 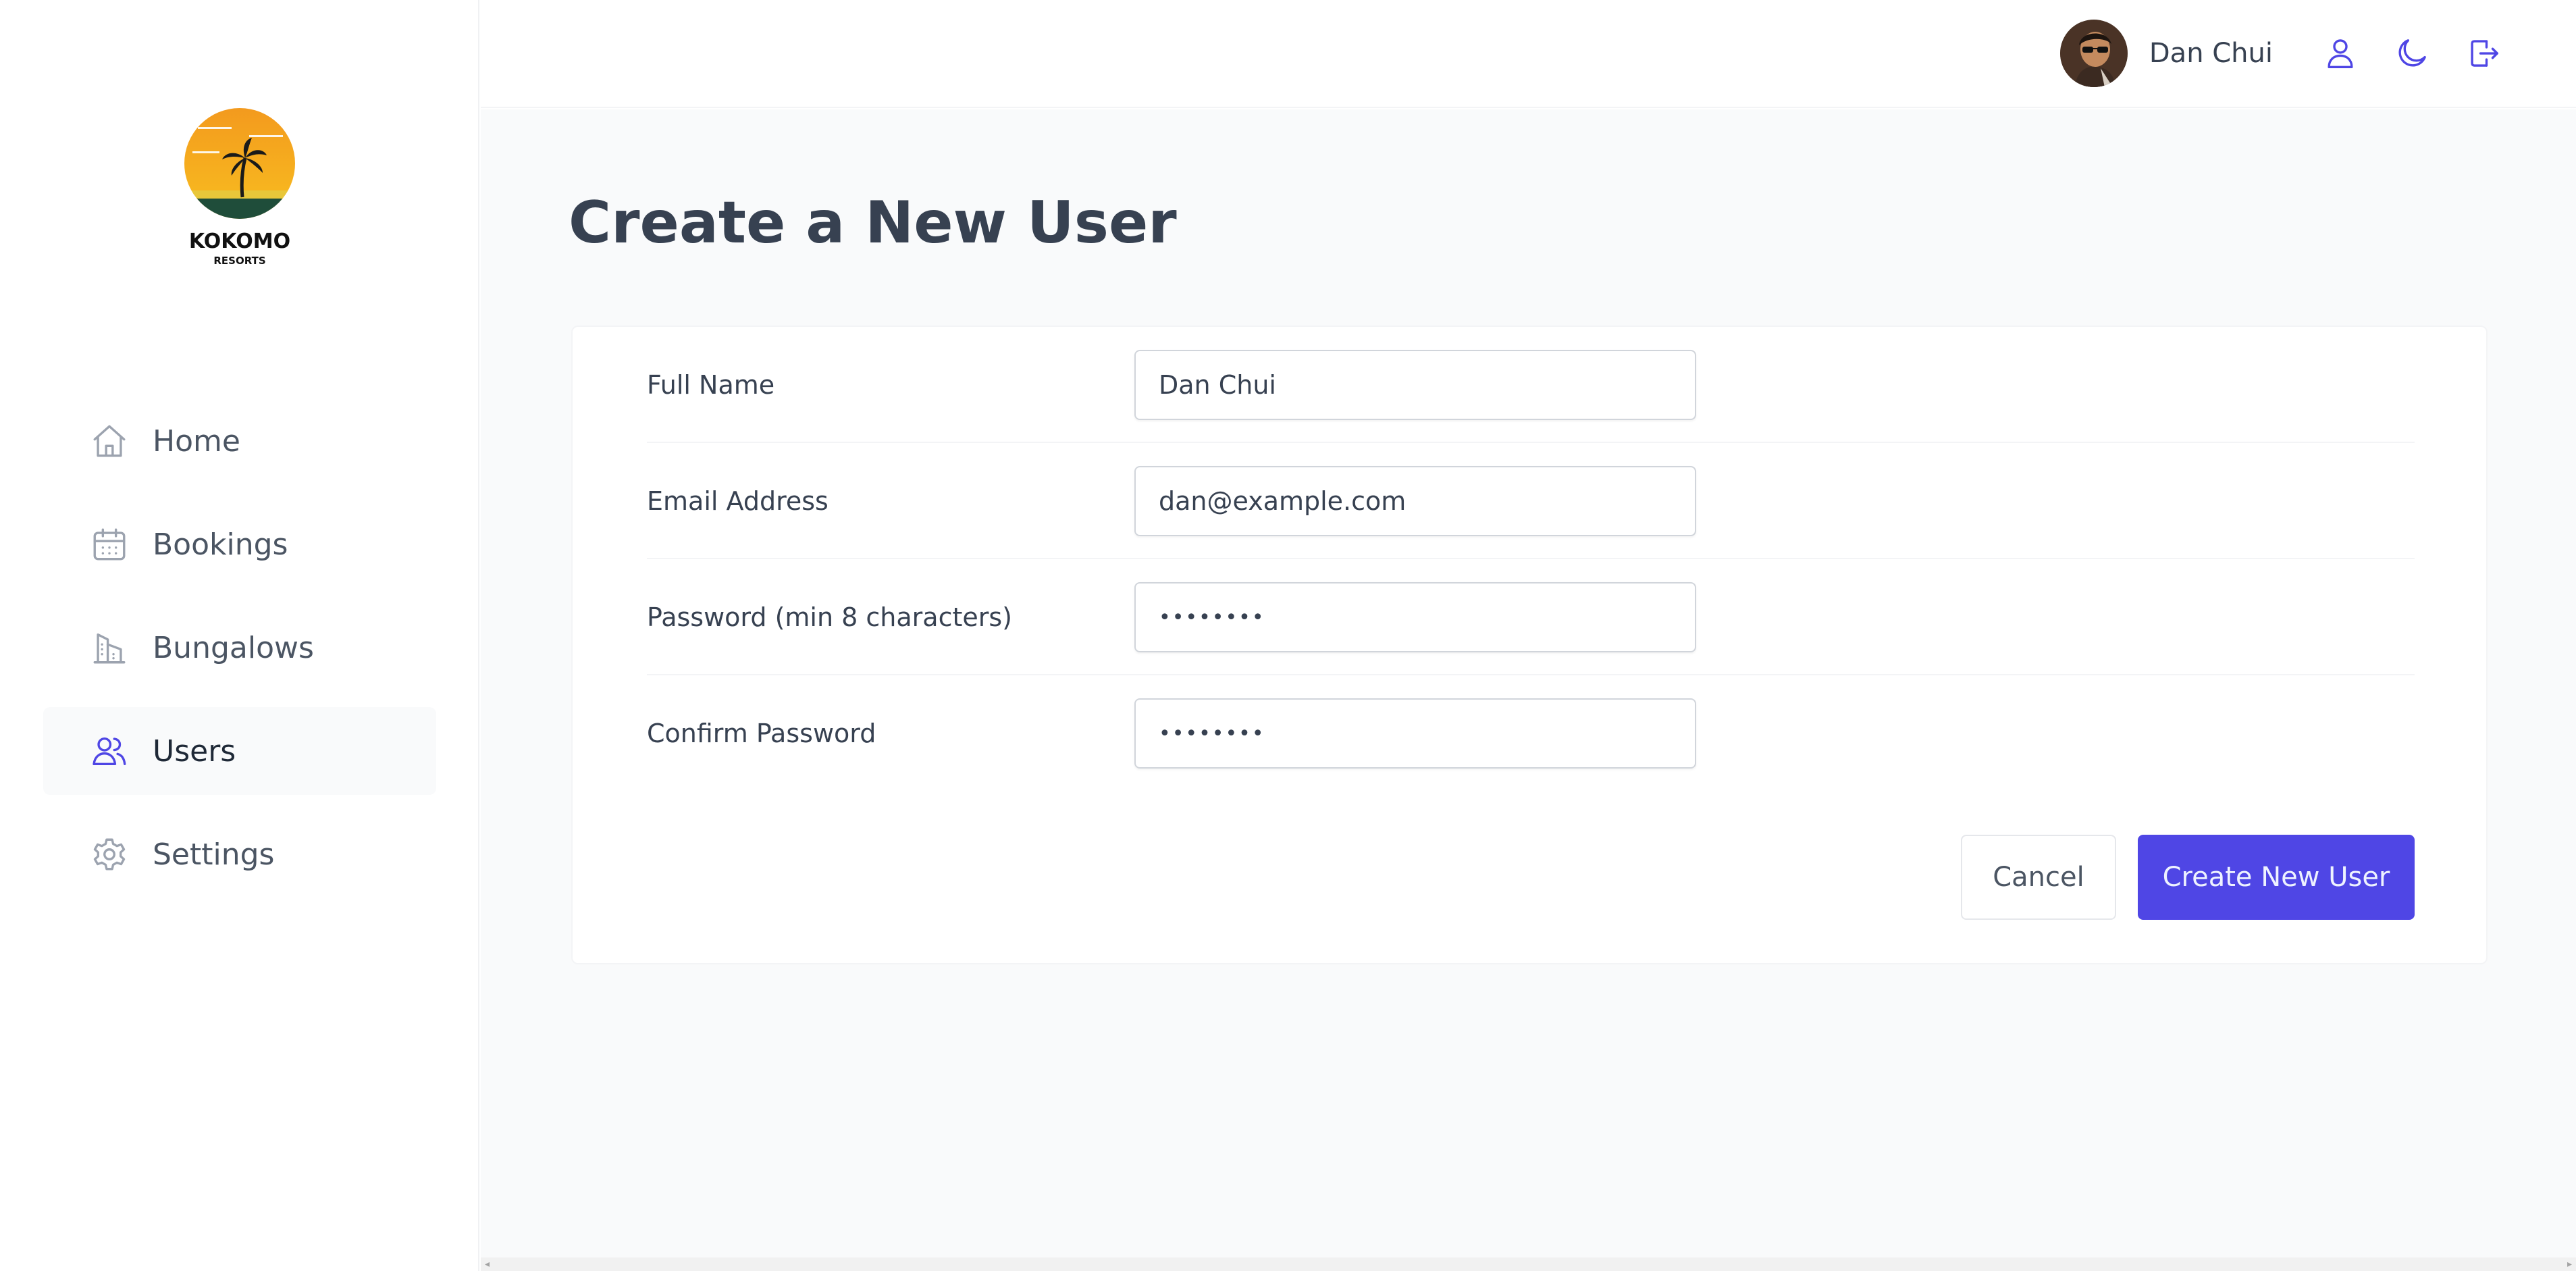 What do you see at coordinates (2276, 877) in the screenshot?
I see `create-user-button: Create New User` at bounding box center [2276, 877].